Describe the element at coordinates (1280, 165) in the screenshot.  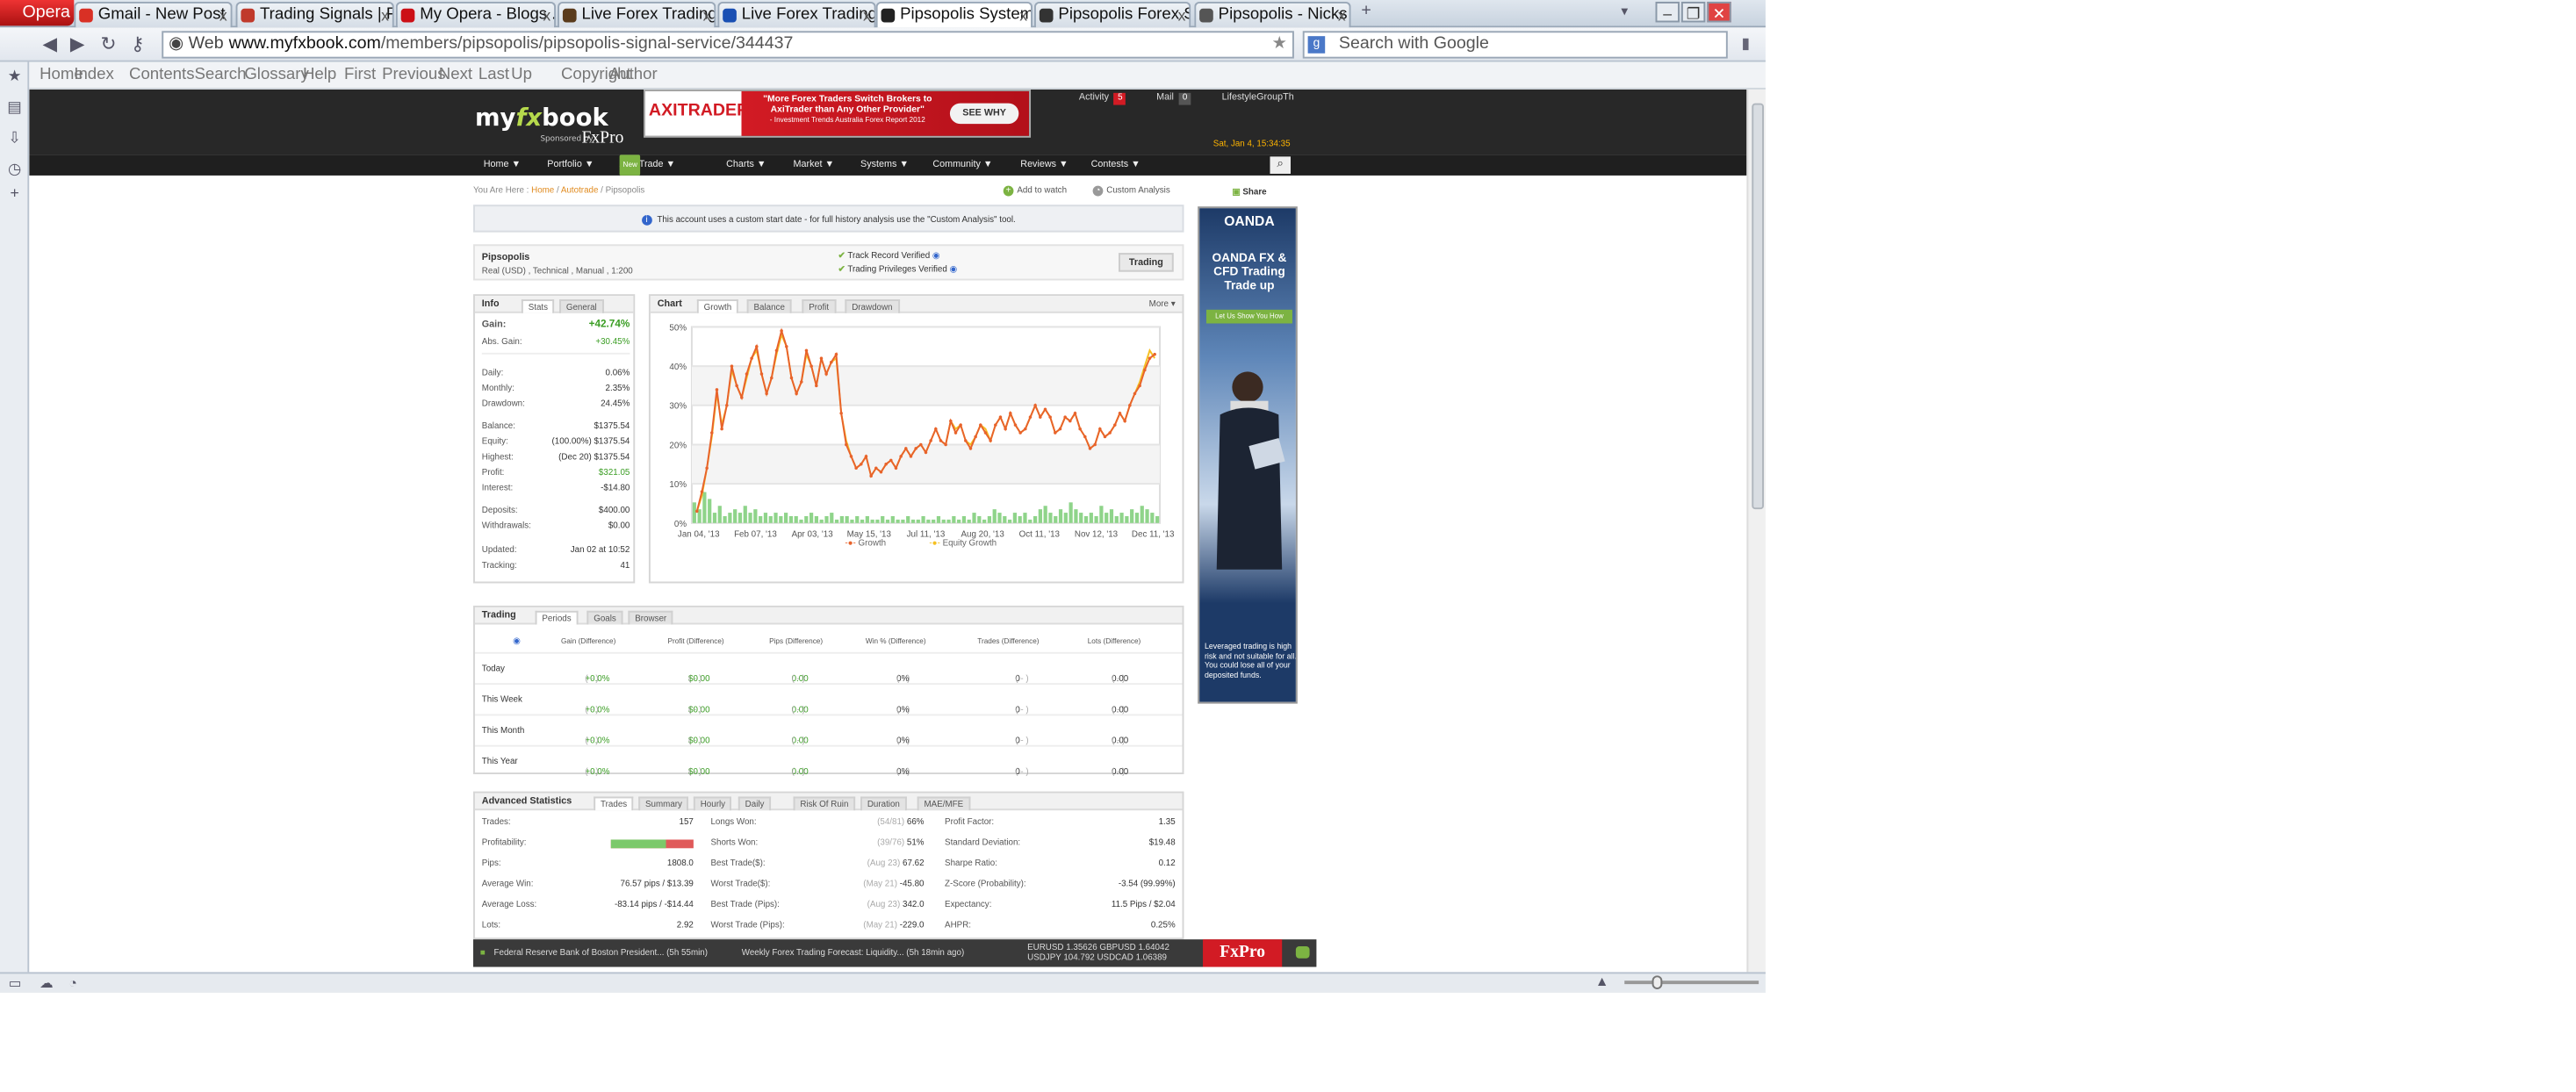
I see `site-search-icon: ⌕` at that location.